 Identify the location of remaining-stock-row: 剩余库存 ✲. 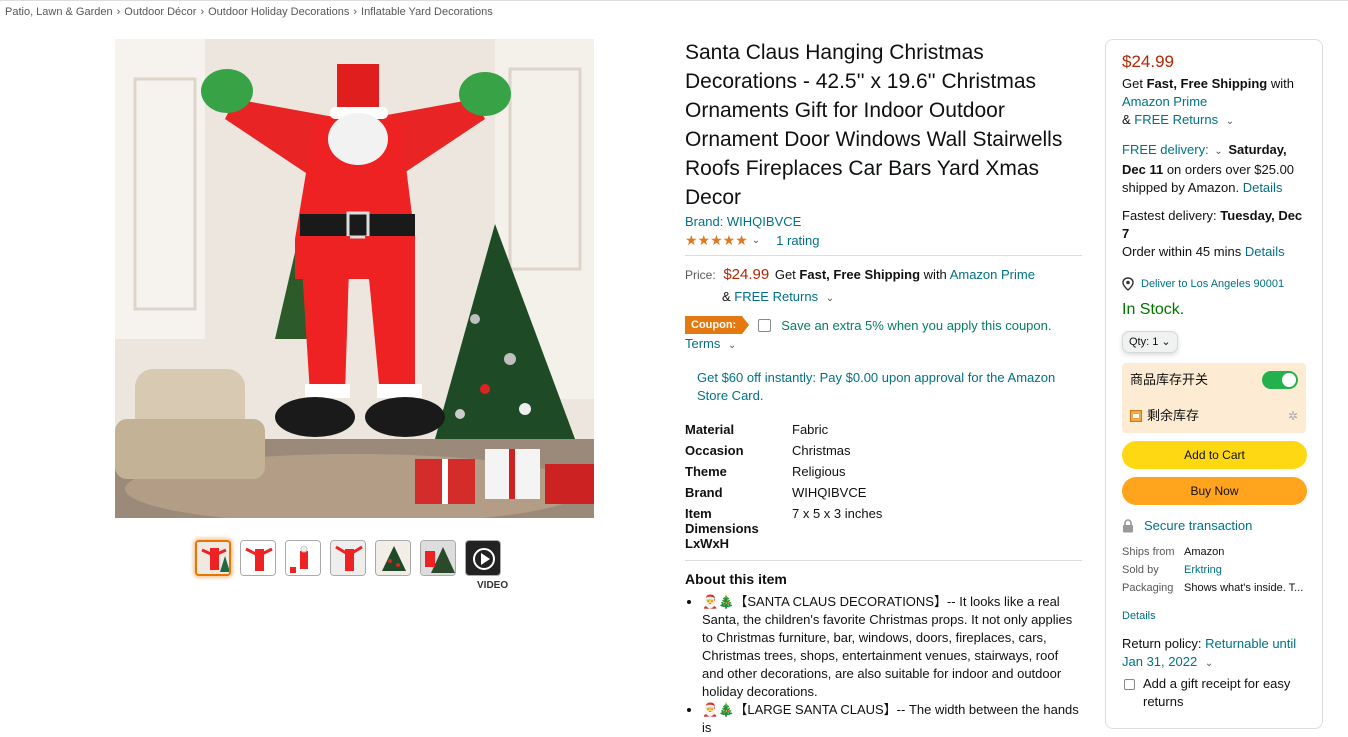
(1214, 416).